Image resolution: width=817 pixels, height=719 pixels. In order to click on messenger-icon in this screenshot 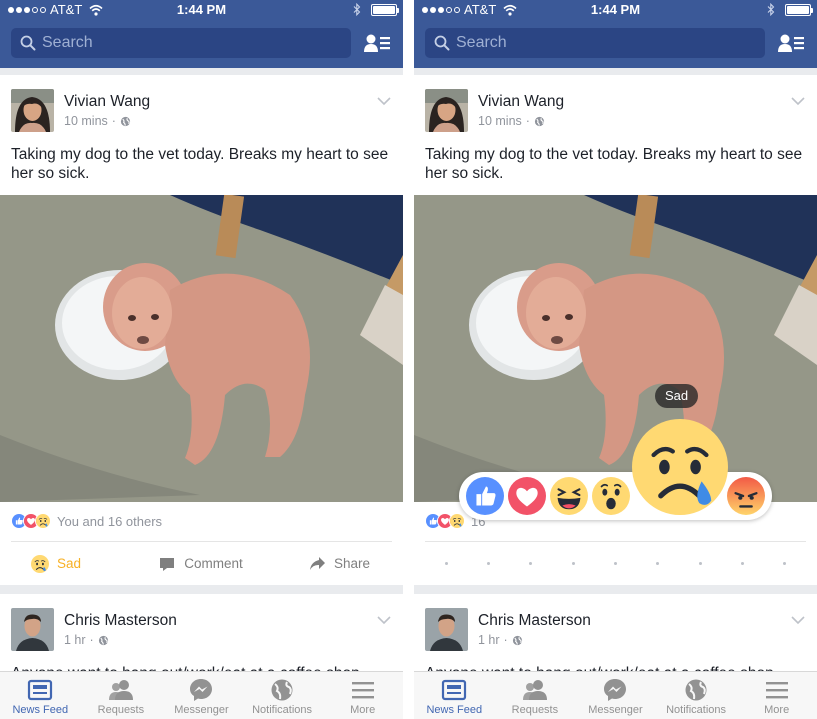, I will do `click(201, 690)`.